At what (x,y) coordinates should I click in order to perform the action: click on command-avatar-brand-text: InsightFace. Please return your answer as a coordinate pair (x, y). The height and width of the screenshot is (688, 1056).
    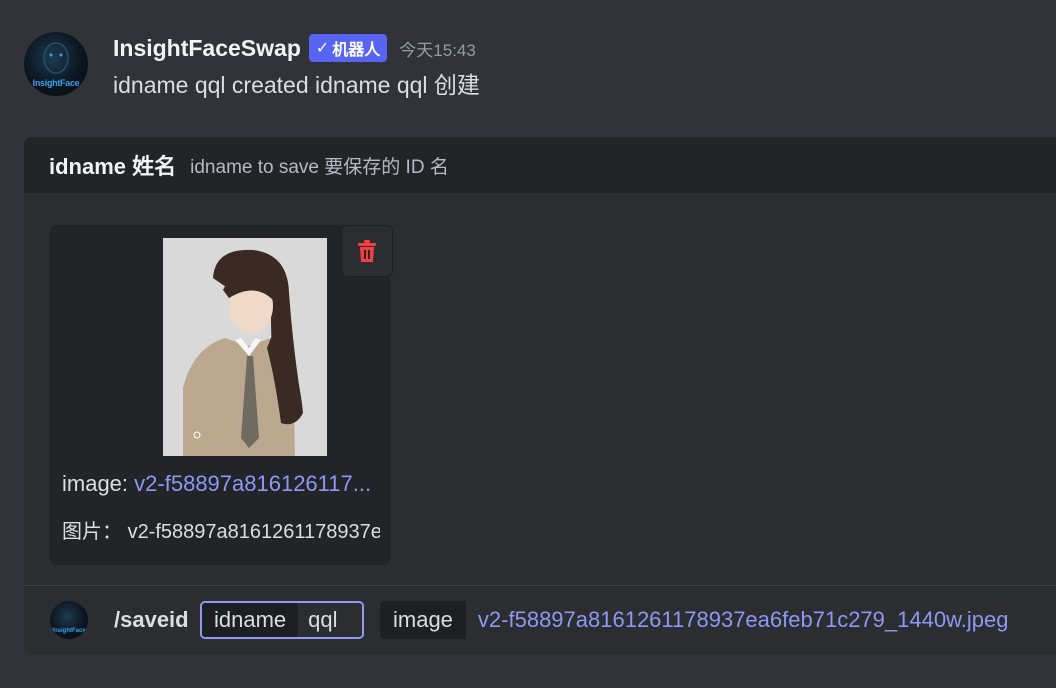
    Looking at the image, I should click on (69, 631).